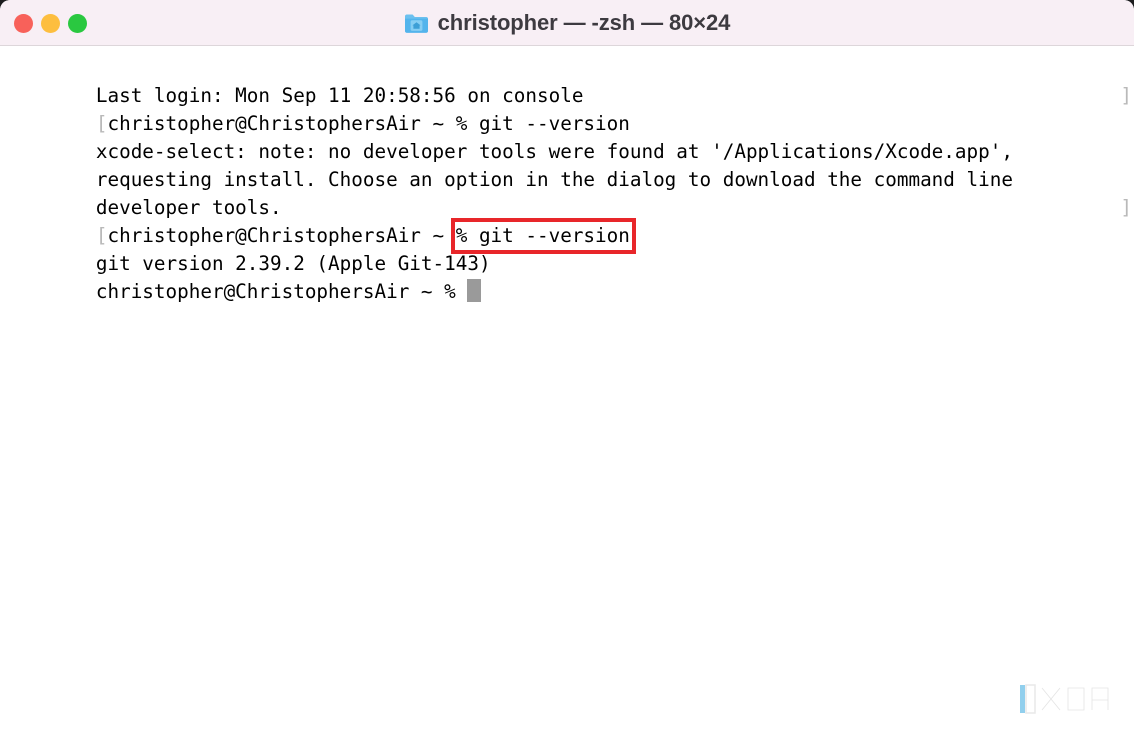  What do you see at coordinates (416, 23) in the screenshot?
I see `home-folder-icon` at bounding box center [416, 23].